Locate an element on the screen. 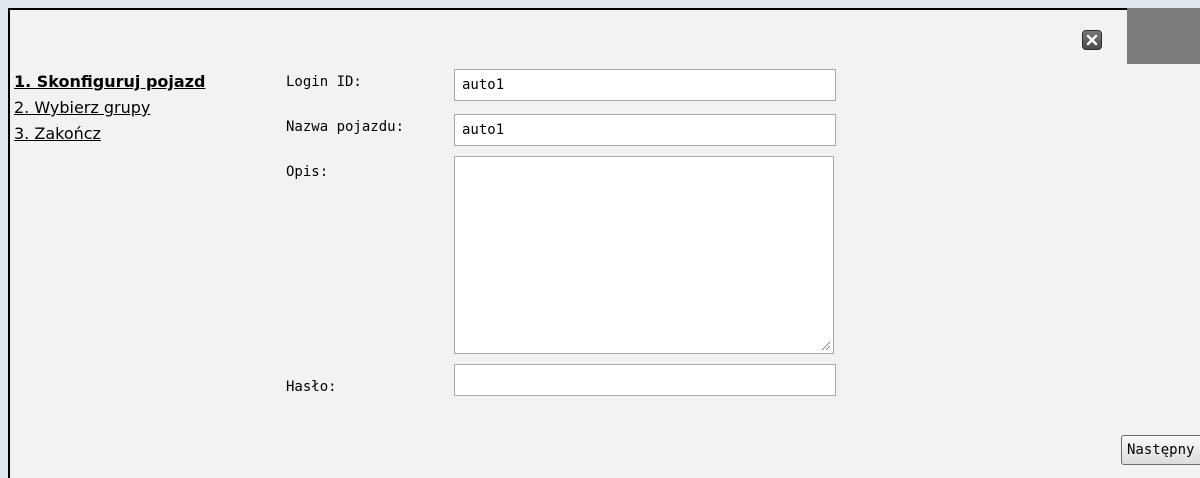  dialog-titlebar-edge is located at coordinates (1163, 36).